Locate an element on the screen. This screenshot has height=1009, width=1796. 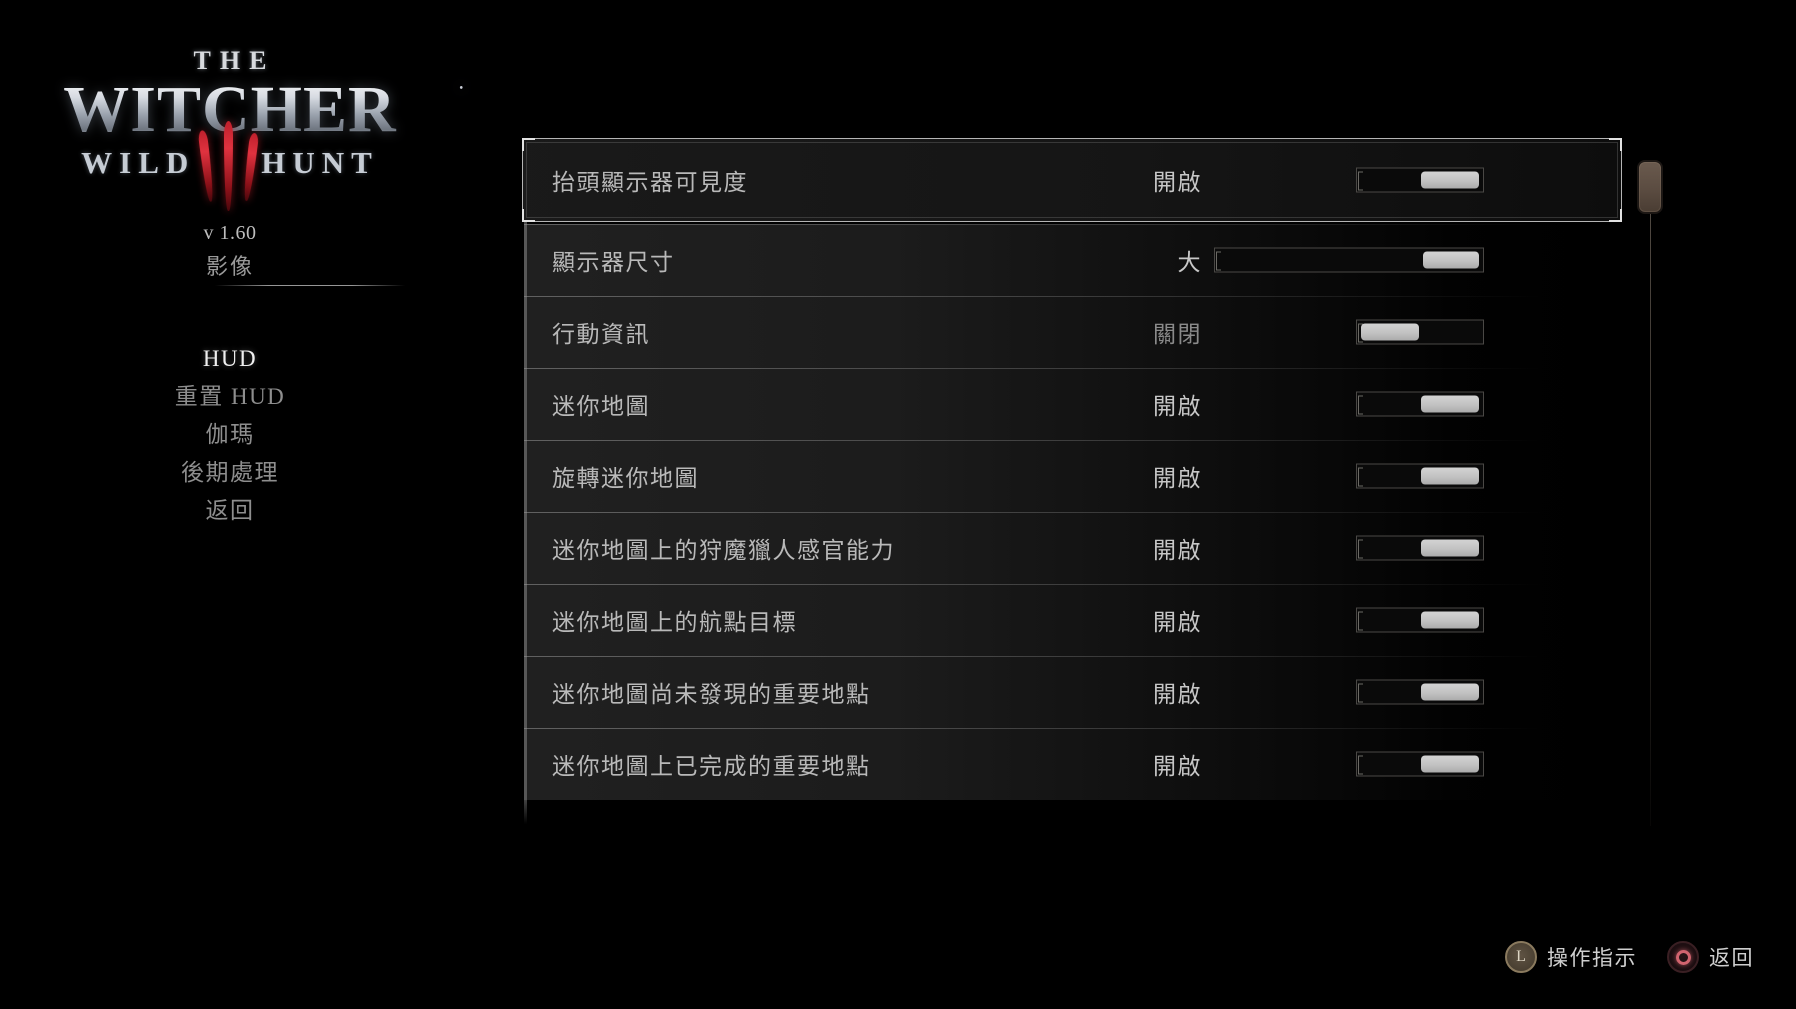
setting-label: 迷你地圖上已完成的重要地點 is located at coordinates (711, 766).